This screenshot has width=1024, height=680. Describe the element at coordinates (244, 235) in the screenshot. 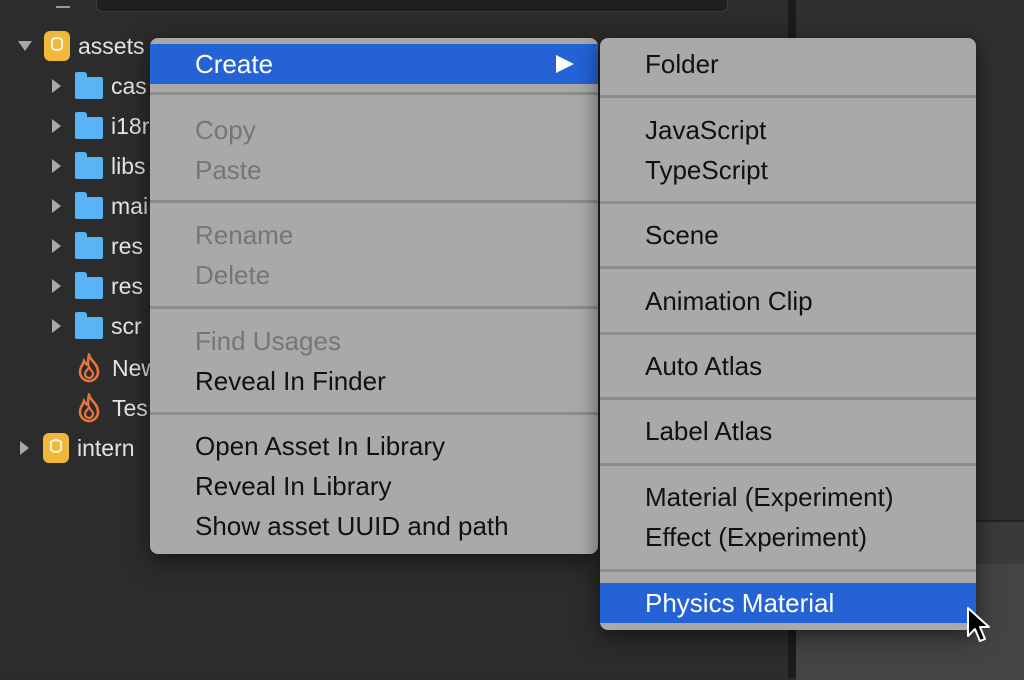

I see `menu-item-label: Rename` at that location.